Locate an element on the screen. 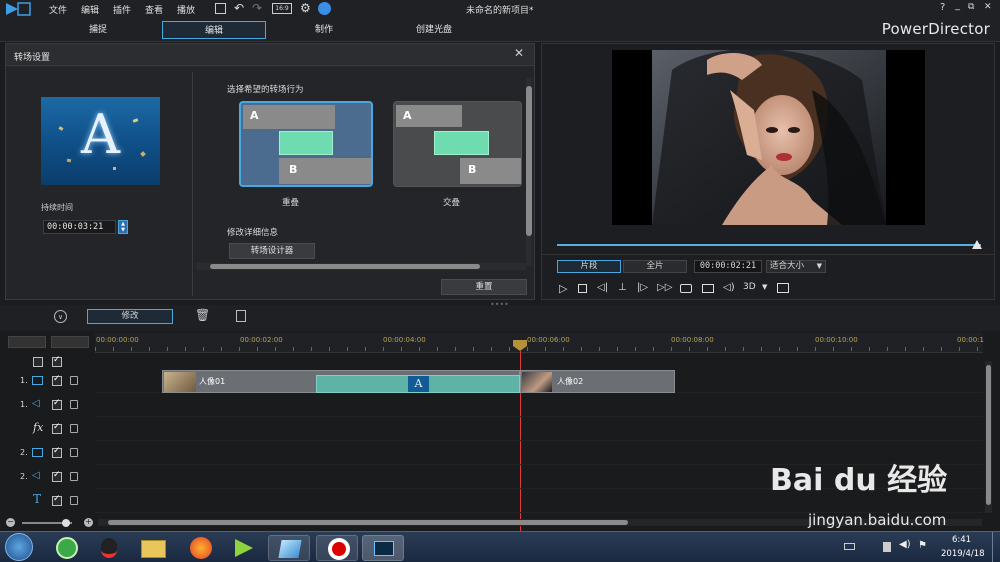 The width and height of the screenshot is (1000, 562). track-header-audio-1: 1. ◁ is located at coordinates (45, 405).